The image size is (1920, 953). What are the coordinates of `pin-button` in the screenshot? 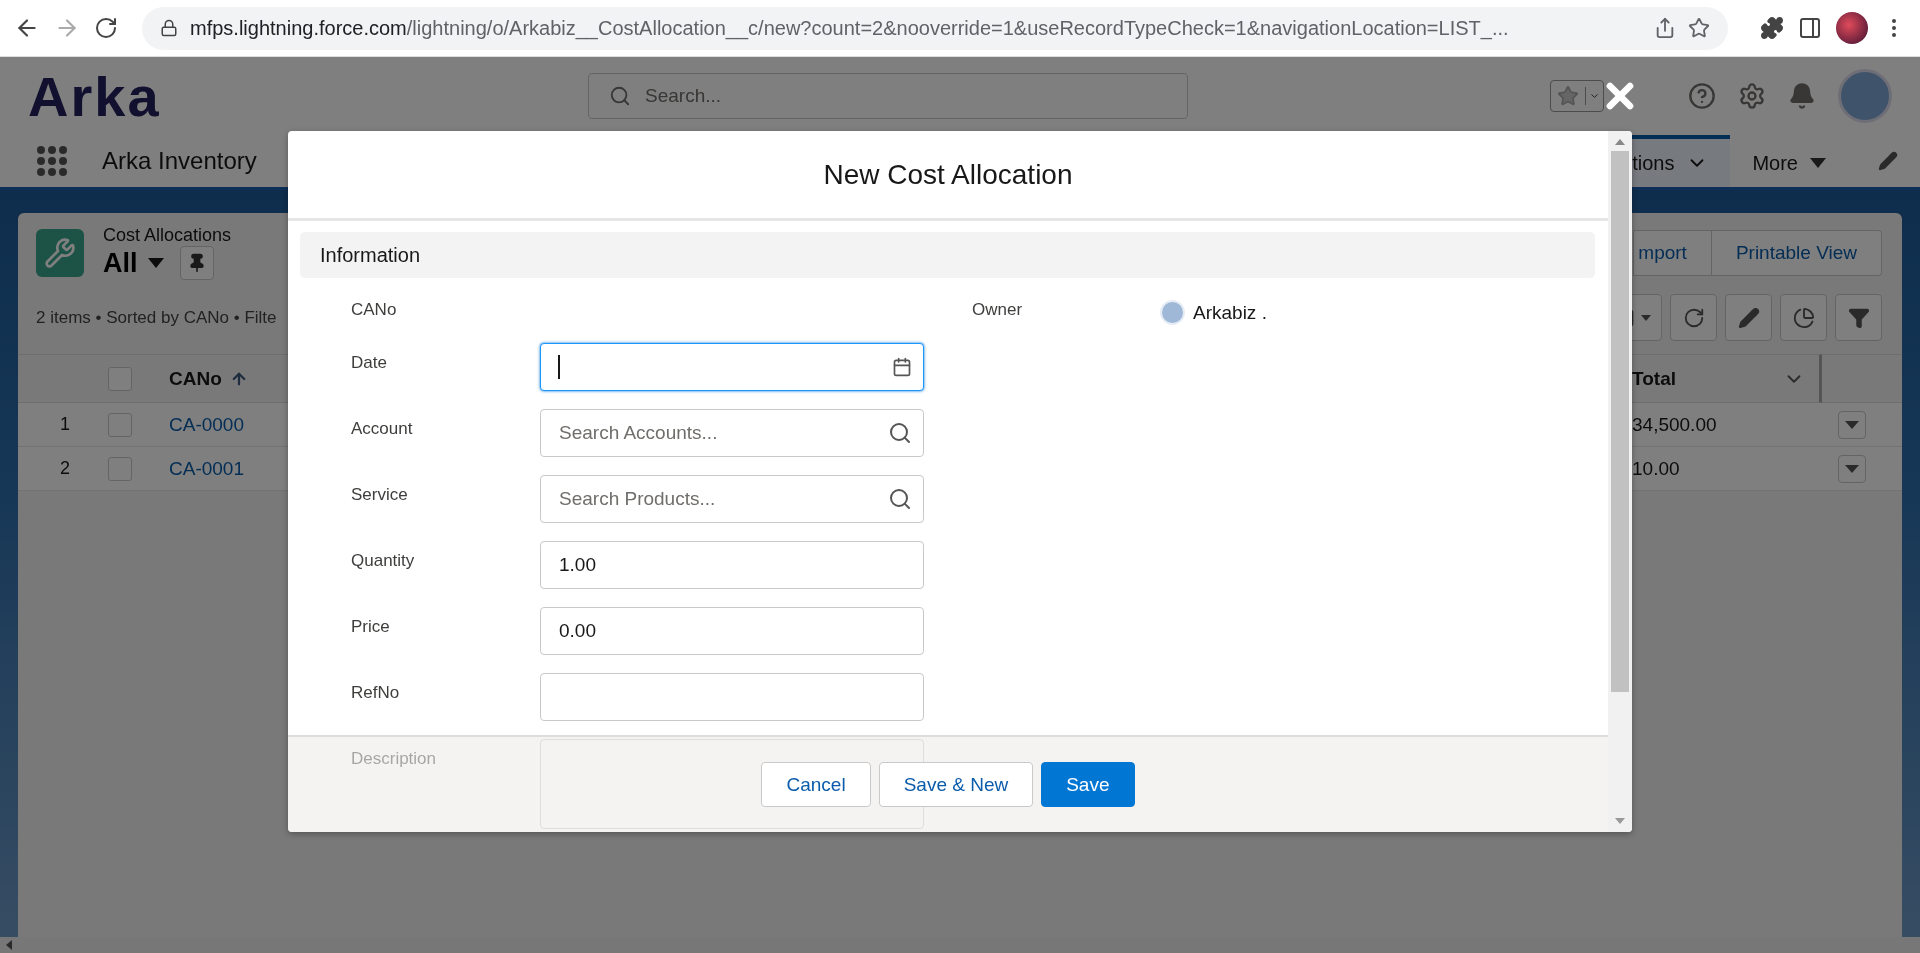 It's located at (196, 263).